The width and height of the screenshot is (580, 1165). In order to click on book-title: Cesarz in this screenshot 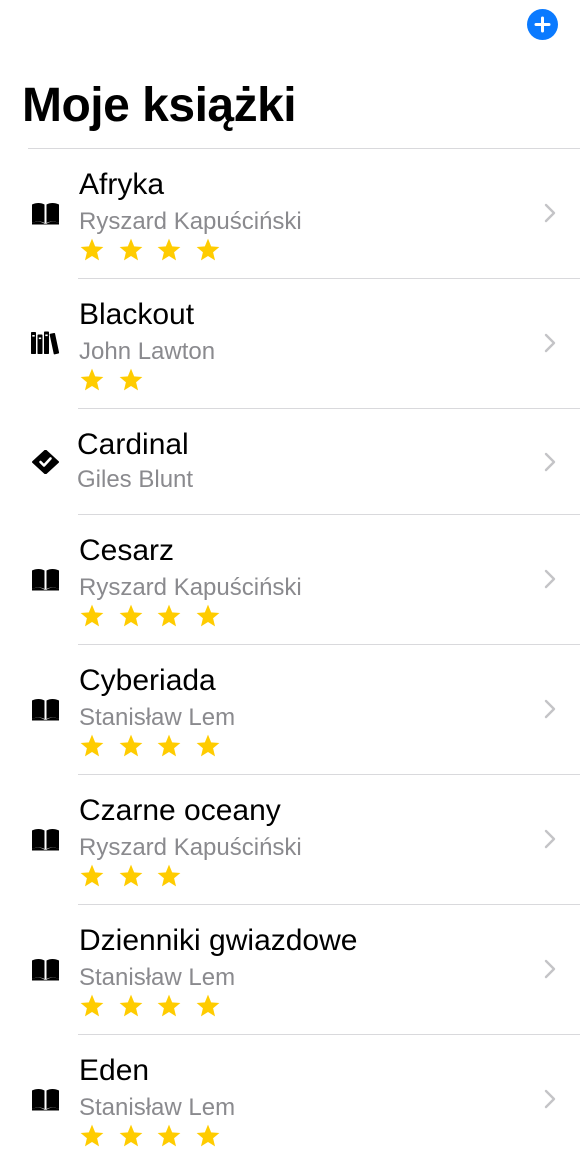, I will do `click(127, 550)`.